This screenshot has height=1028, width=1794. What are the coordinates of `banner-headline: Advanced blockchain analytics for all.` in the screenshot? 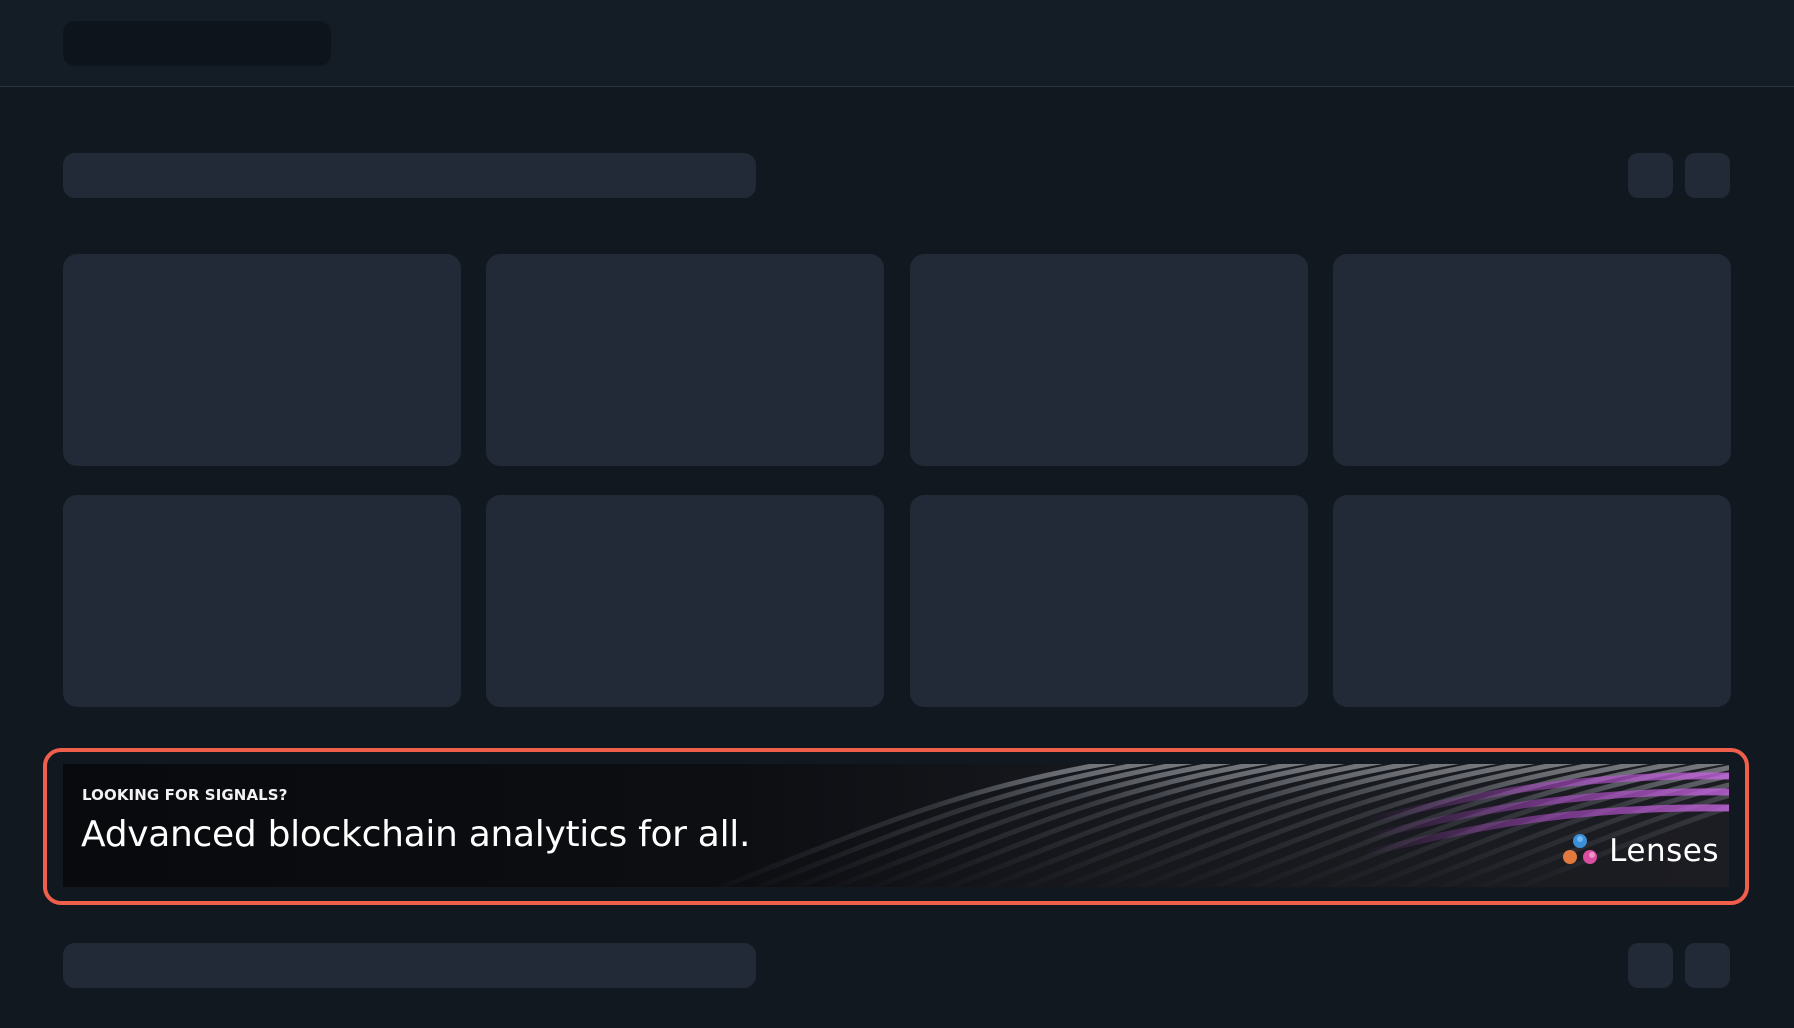 It's located at (416, 834).